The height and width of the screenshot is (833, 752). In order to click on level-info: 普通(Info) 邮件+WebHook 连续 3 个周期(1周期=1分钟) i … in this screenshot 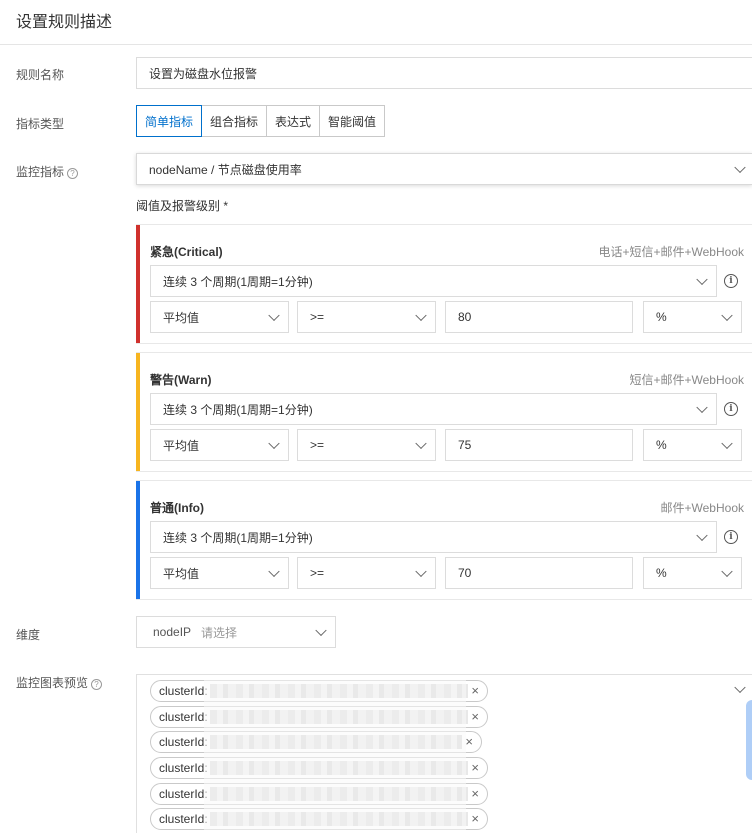, I will do `click(444, 540)`.